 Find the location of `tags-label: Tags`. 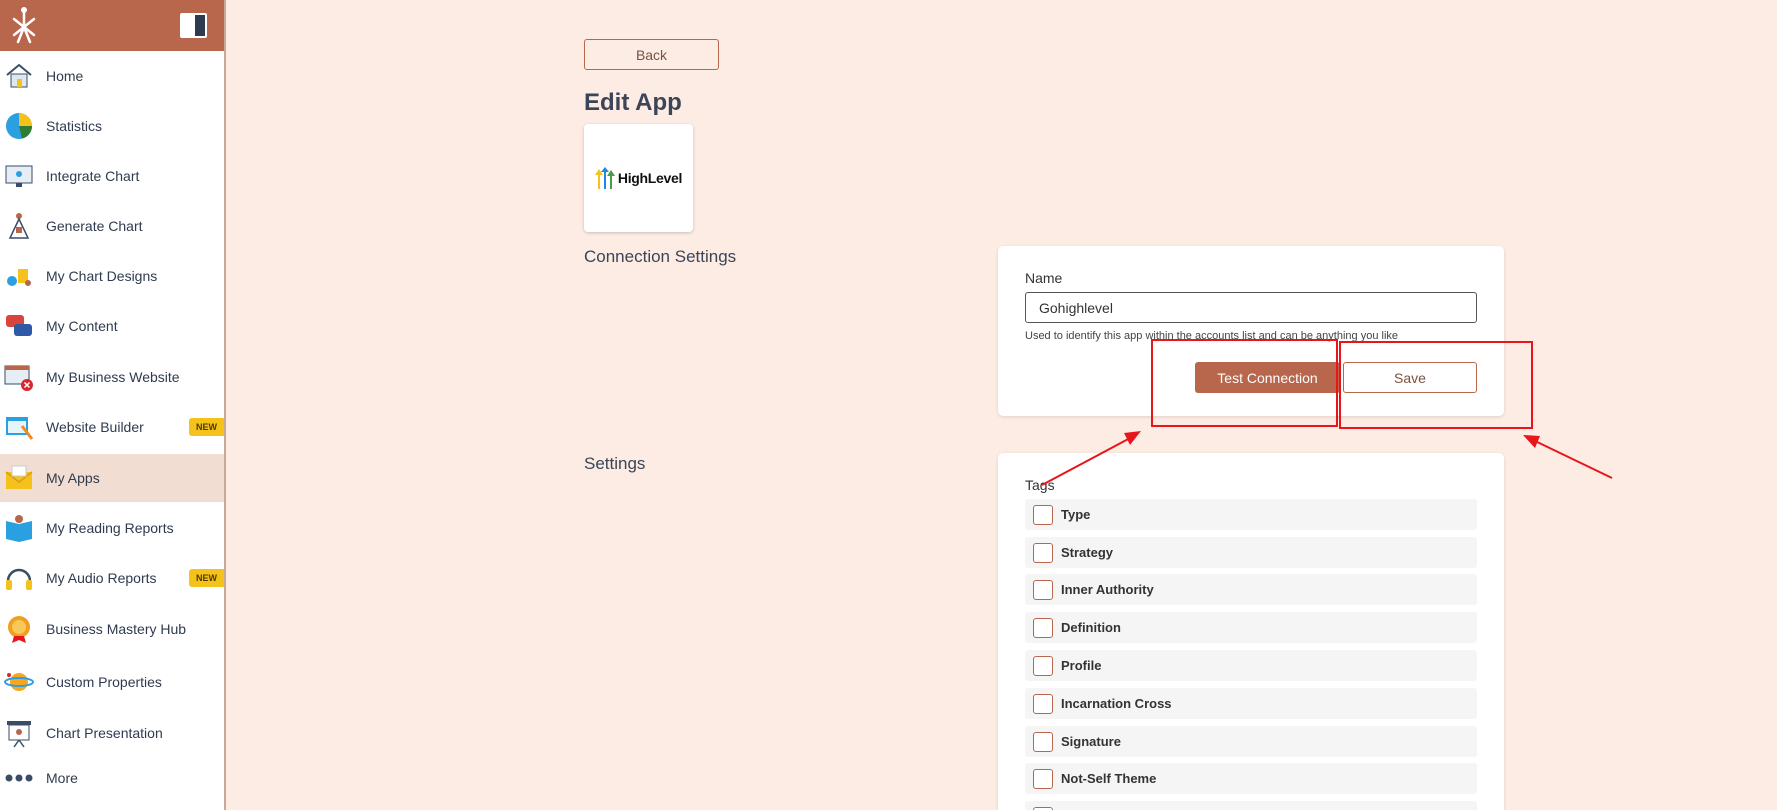

tags-label: Tags is located at coordinates (1040, 485).